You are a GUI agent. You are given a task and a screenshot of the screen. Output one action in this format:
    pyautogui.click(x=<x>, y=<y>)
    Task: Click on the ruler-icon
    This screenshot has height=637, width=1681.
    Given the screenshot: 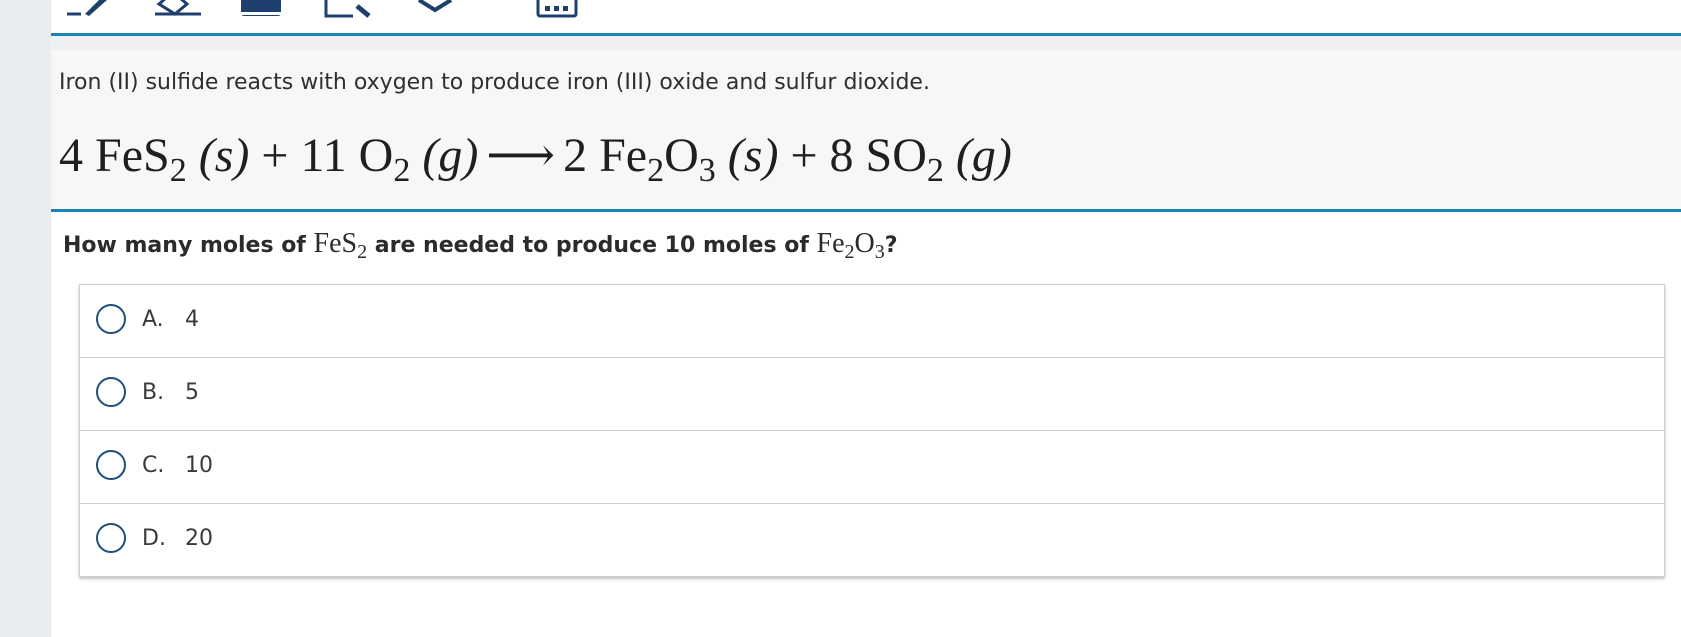 What is the action you would take?
    pyautogui.click(x=349, y=9)
    